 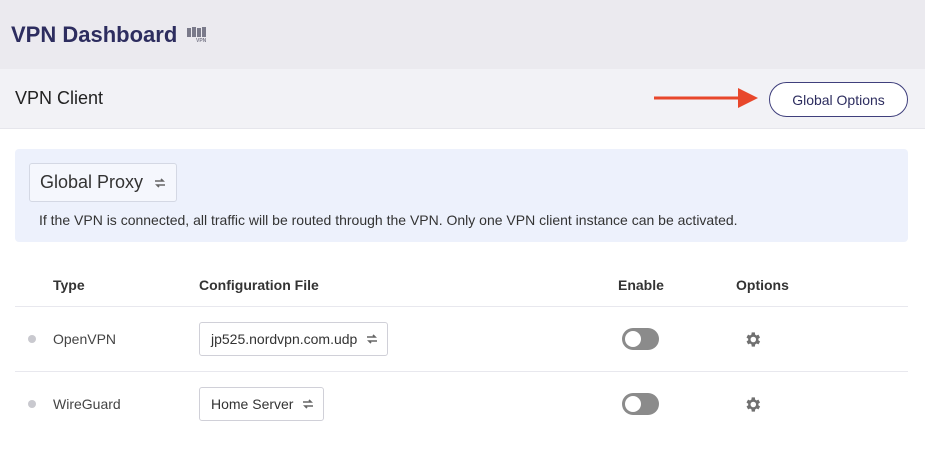 I want to click on column-header-type: Type, so click(x=69, y=285).